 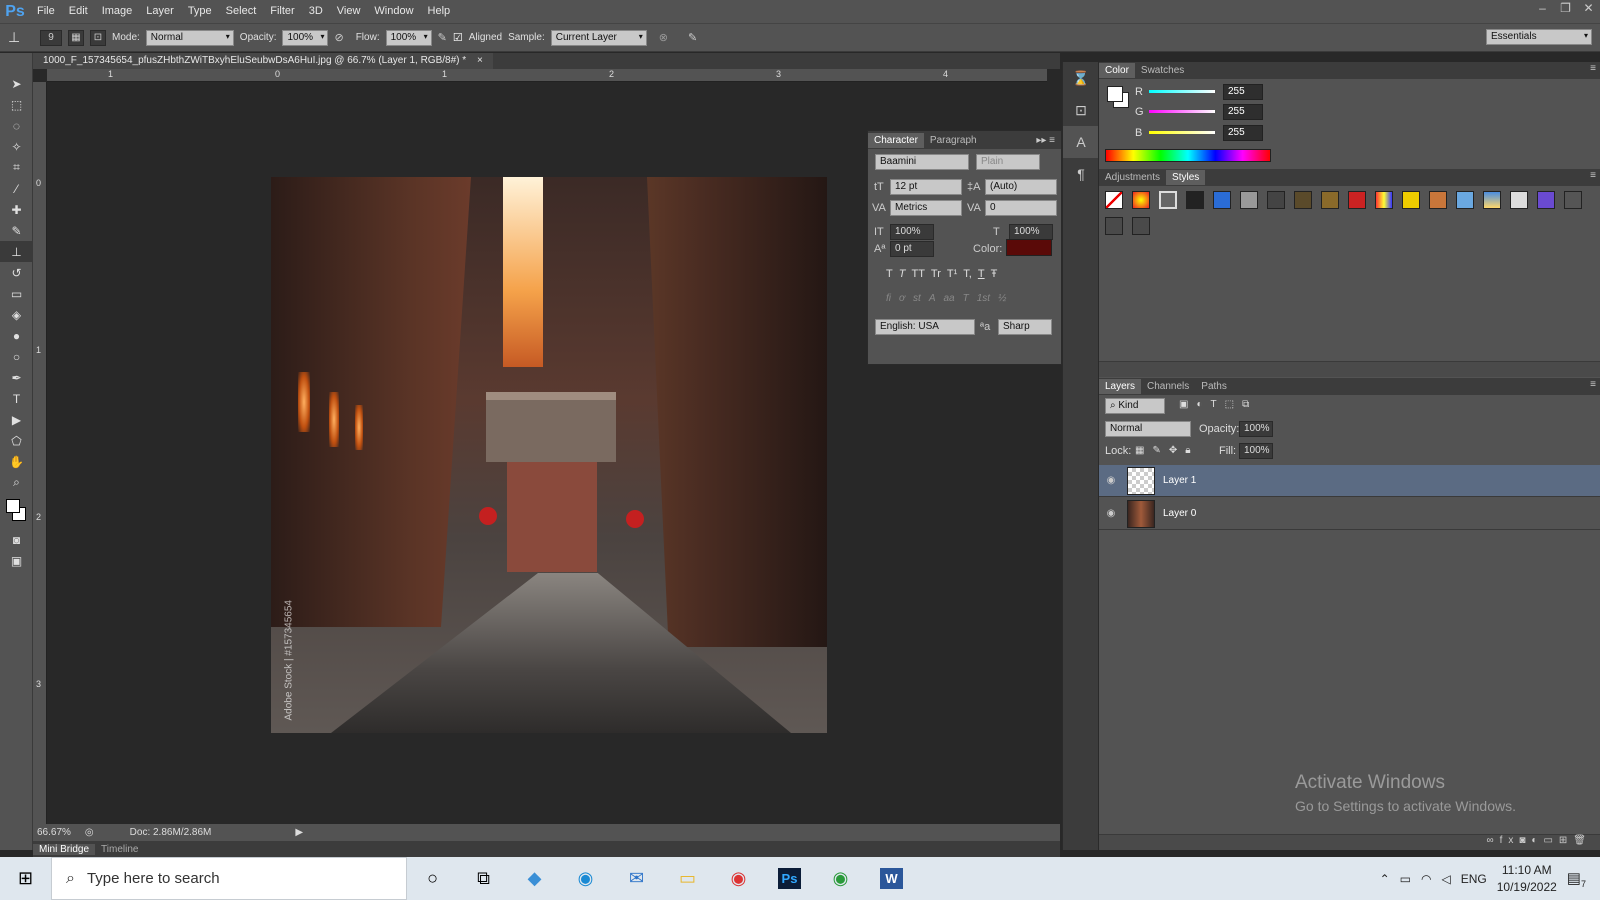 What do you see at coordinates (926, 208) in the screenshot?
I see `kerning-field: Metrics` at bounding box center [926, 208].